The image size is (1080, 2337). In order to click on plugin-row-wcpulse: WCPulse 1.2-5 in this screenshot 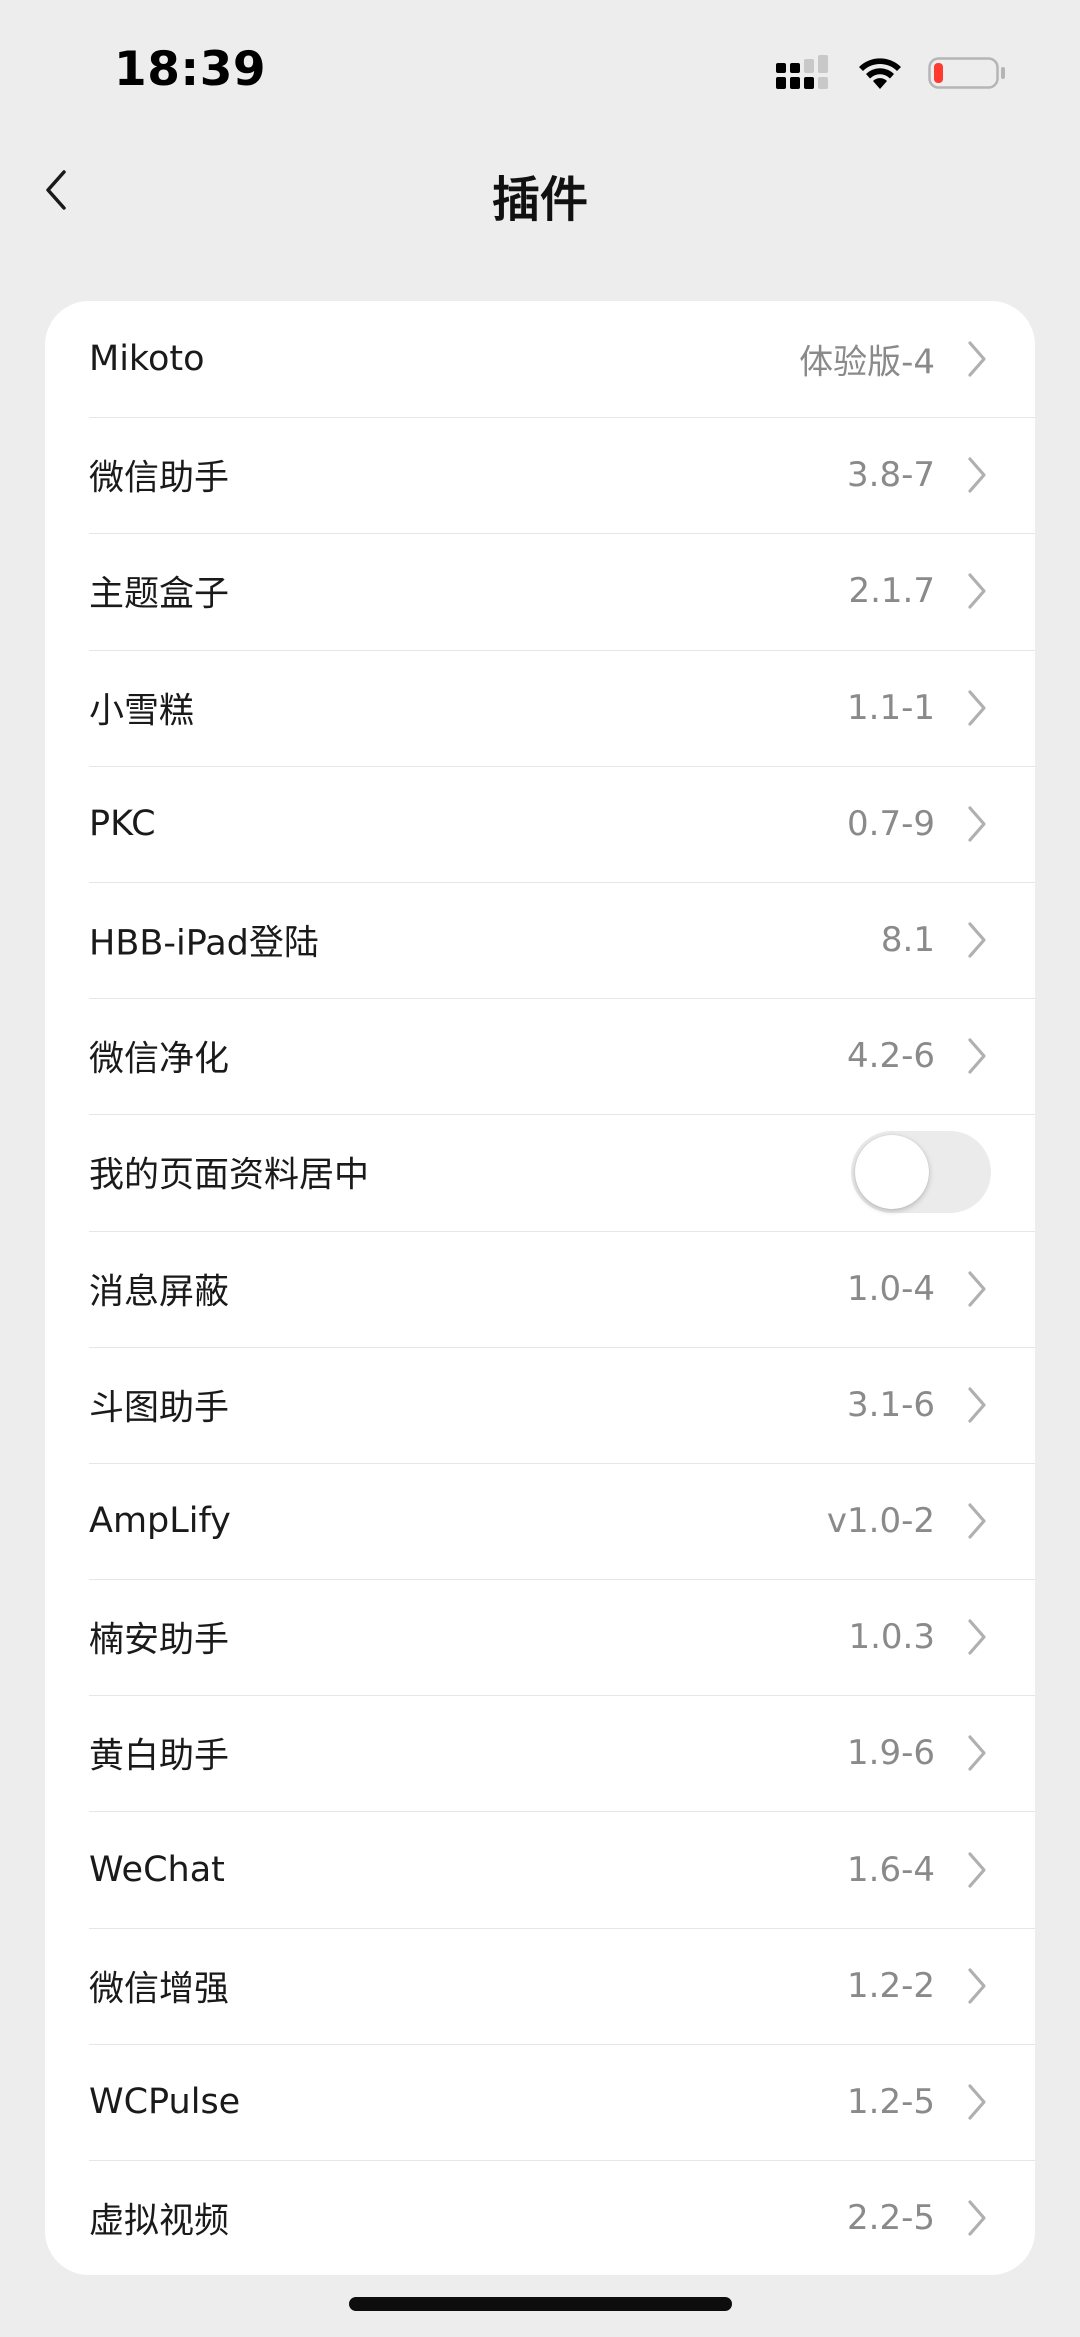, I will do `click(540, 2101)`.